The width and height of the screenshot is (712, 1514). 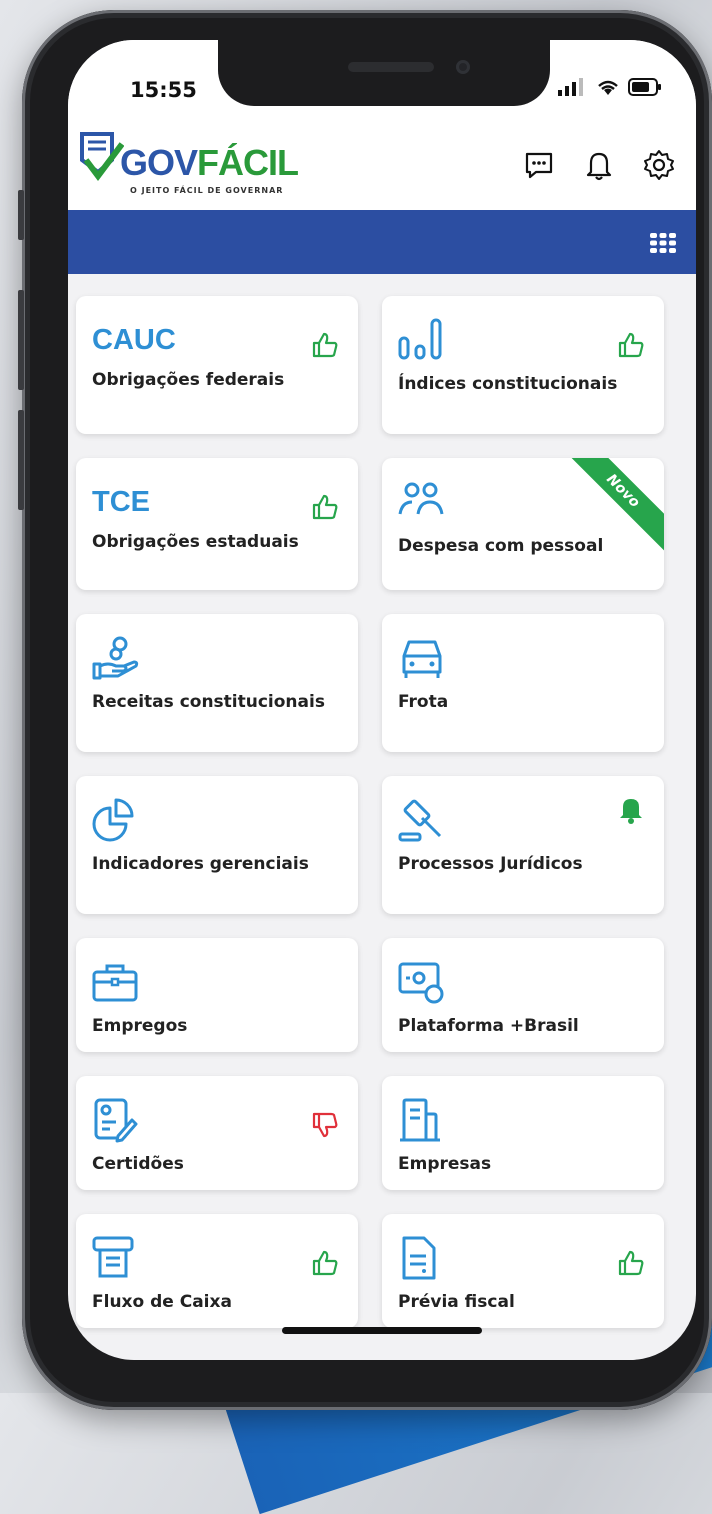 What do you see at coordinates (200, 864) in the screenshot?
I see `card-label: Indicadores gerenciais` at bounding box center [200, 864].